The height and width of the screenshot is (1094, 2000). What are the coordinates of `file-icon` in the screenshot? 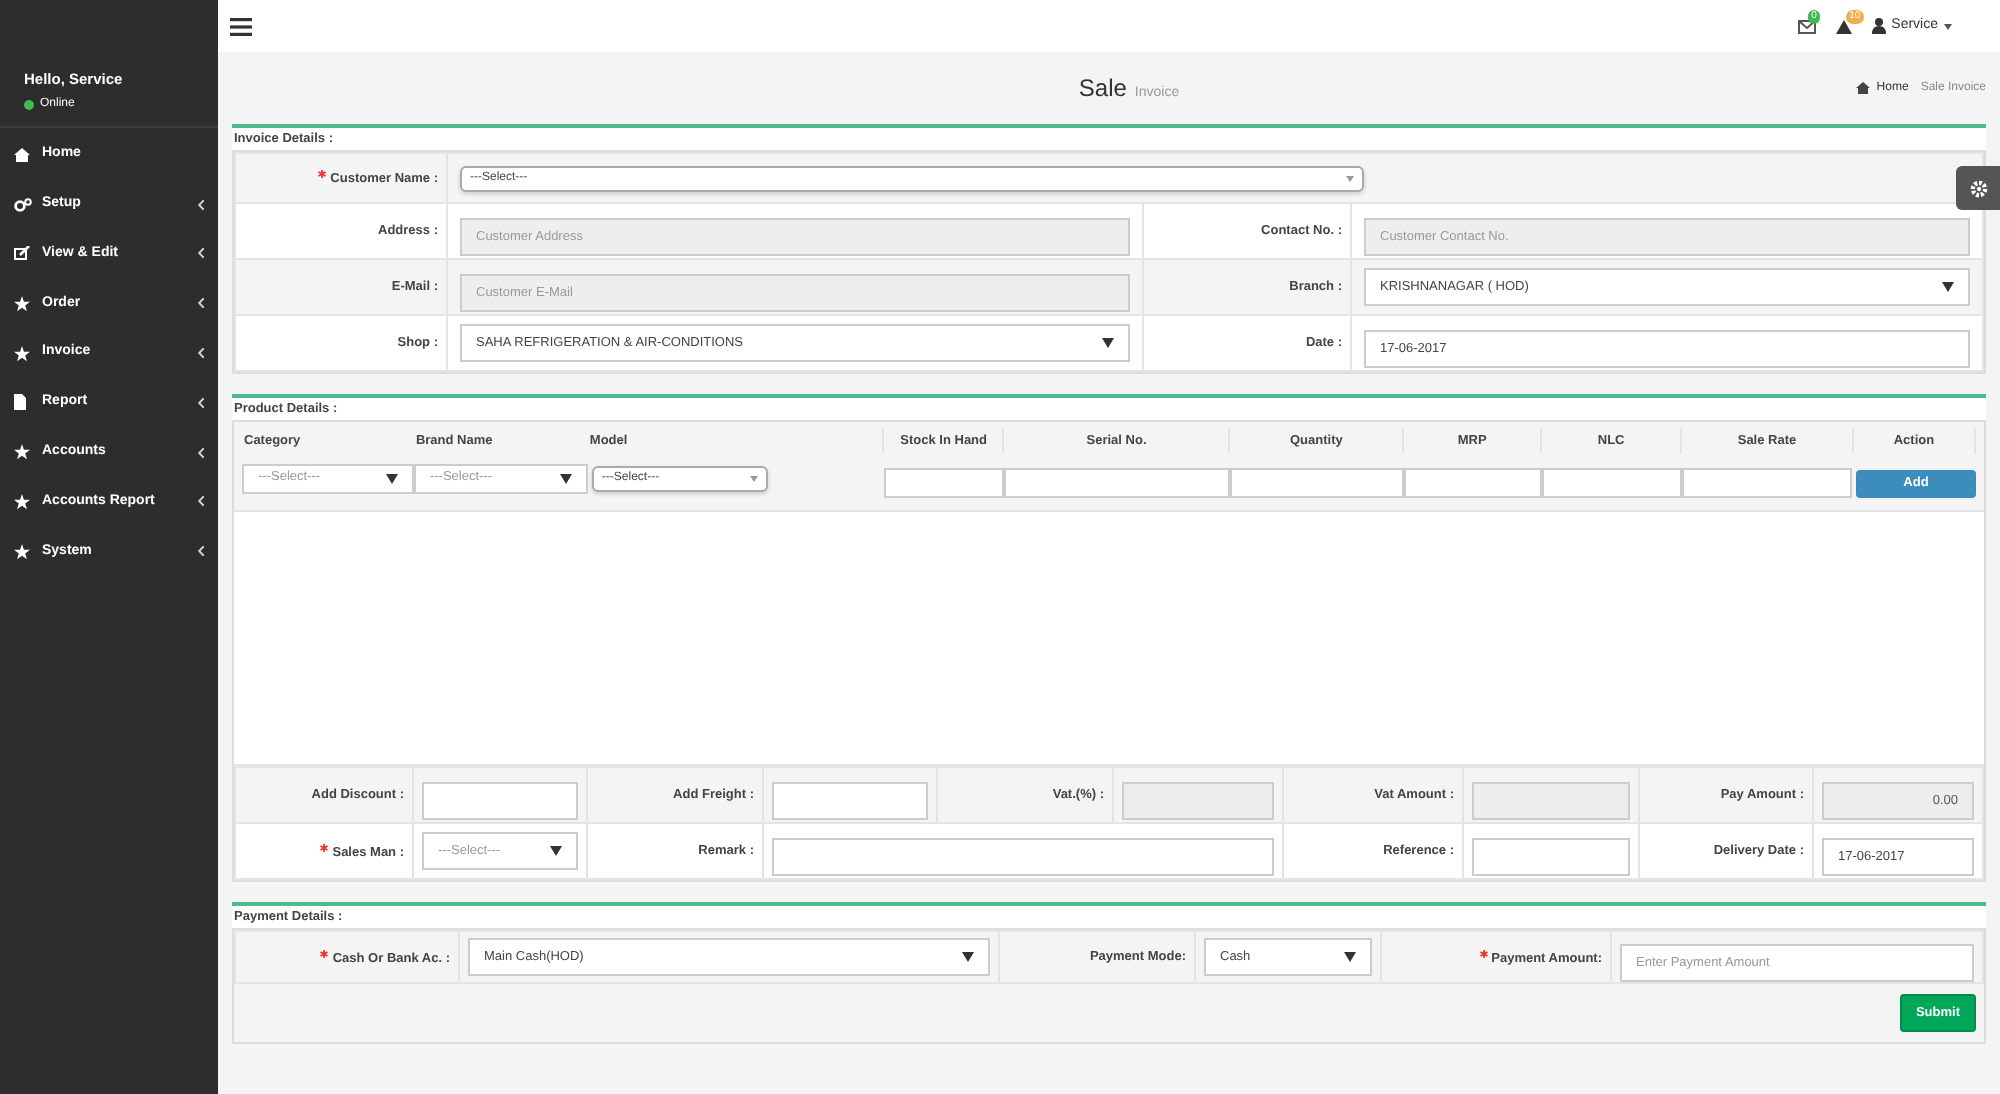 It's located at (20, 402).